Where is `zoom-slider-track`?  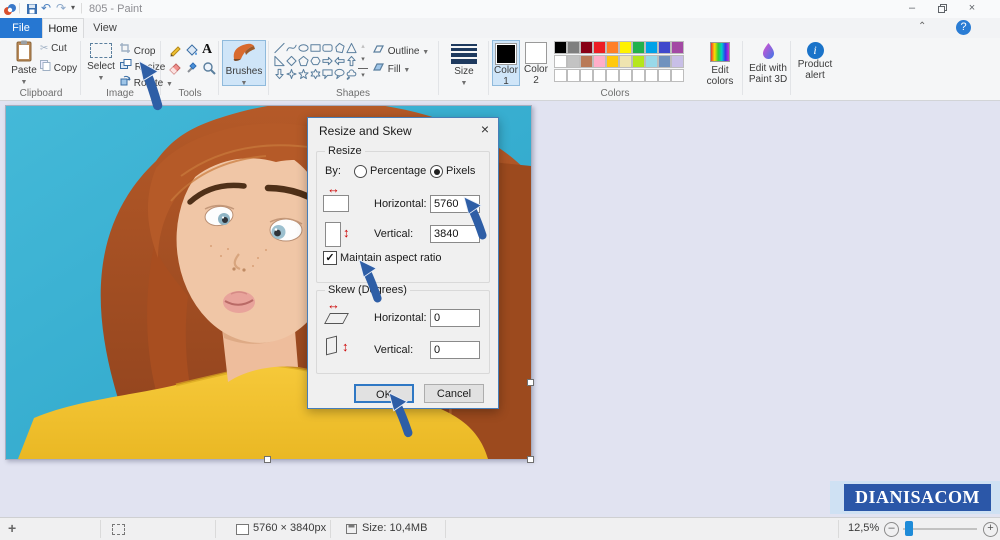
zoom-slider-track is located at coordinates (940, 529).